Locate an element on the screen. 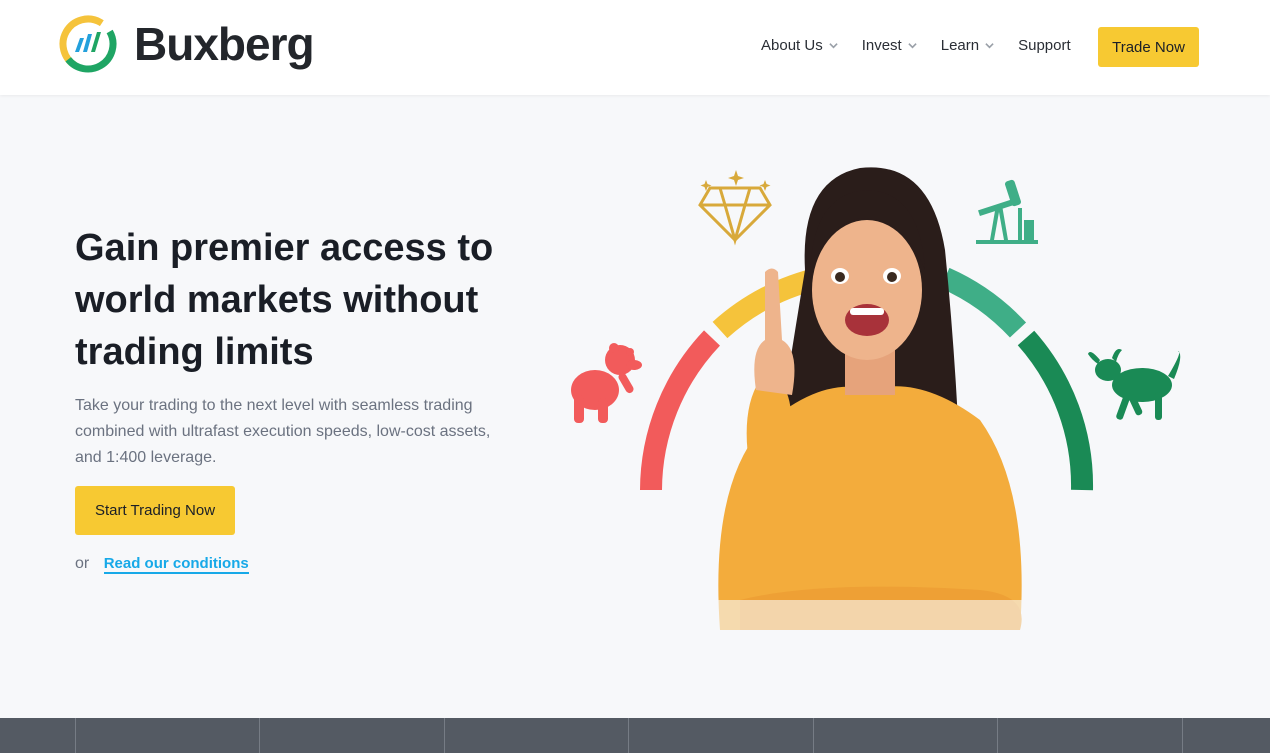 This screenshot has height=753, width=1270. gauge-teal-segment is located at coordinates (983, 302).